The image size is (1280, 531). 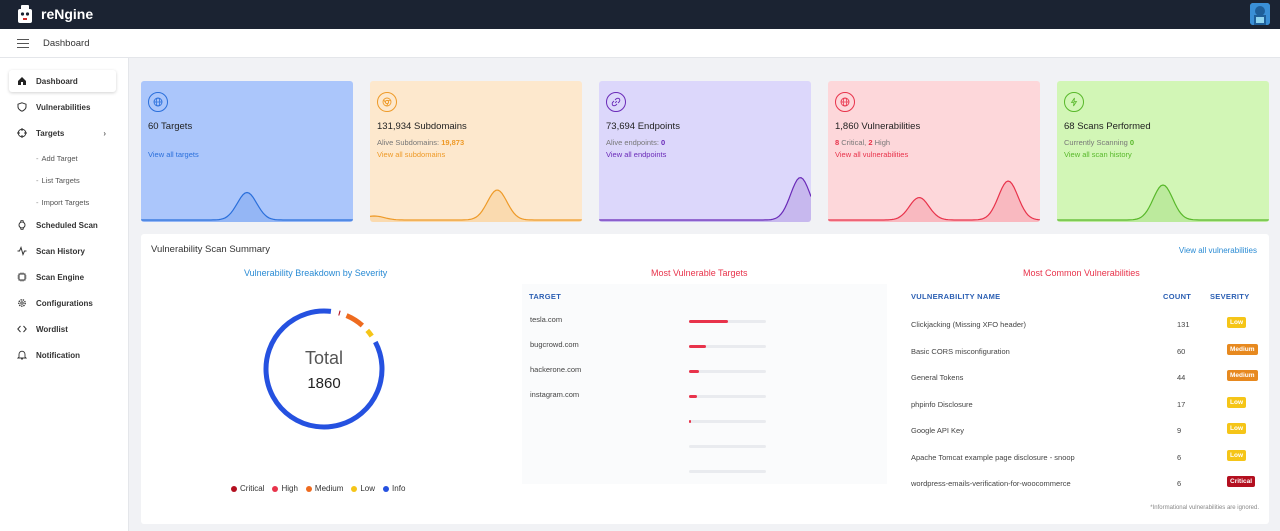 I want to click on vulnerability-count: 131, so click(x=1183, y=324).